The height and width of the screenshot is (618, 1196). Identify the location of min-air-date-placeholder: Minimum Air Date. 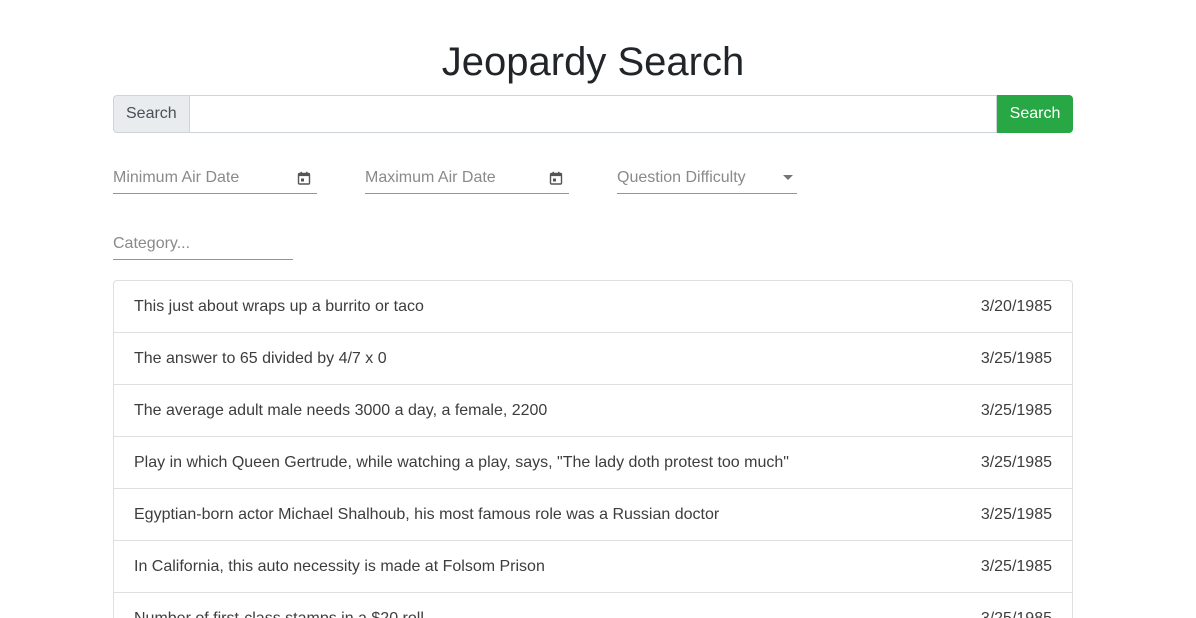
(176, 177).